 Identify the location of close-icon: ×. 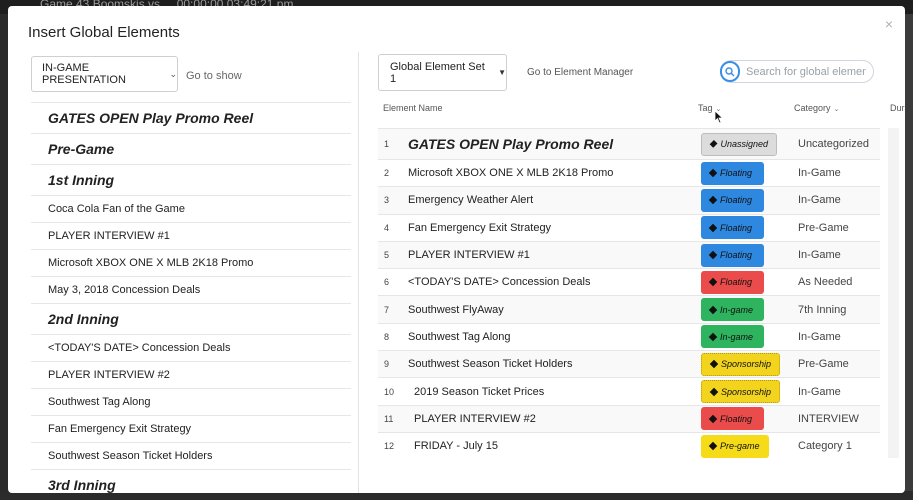
(889, 24).